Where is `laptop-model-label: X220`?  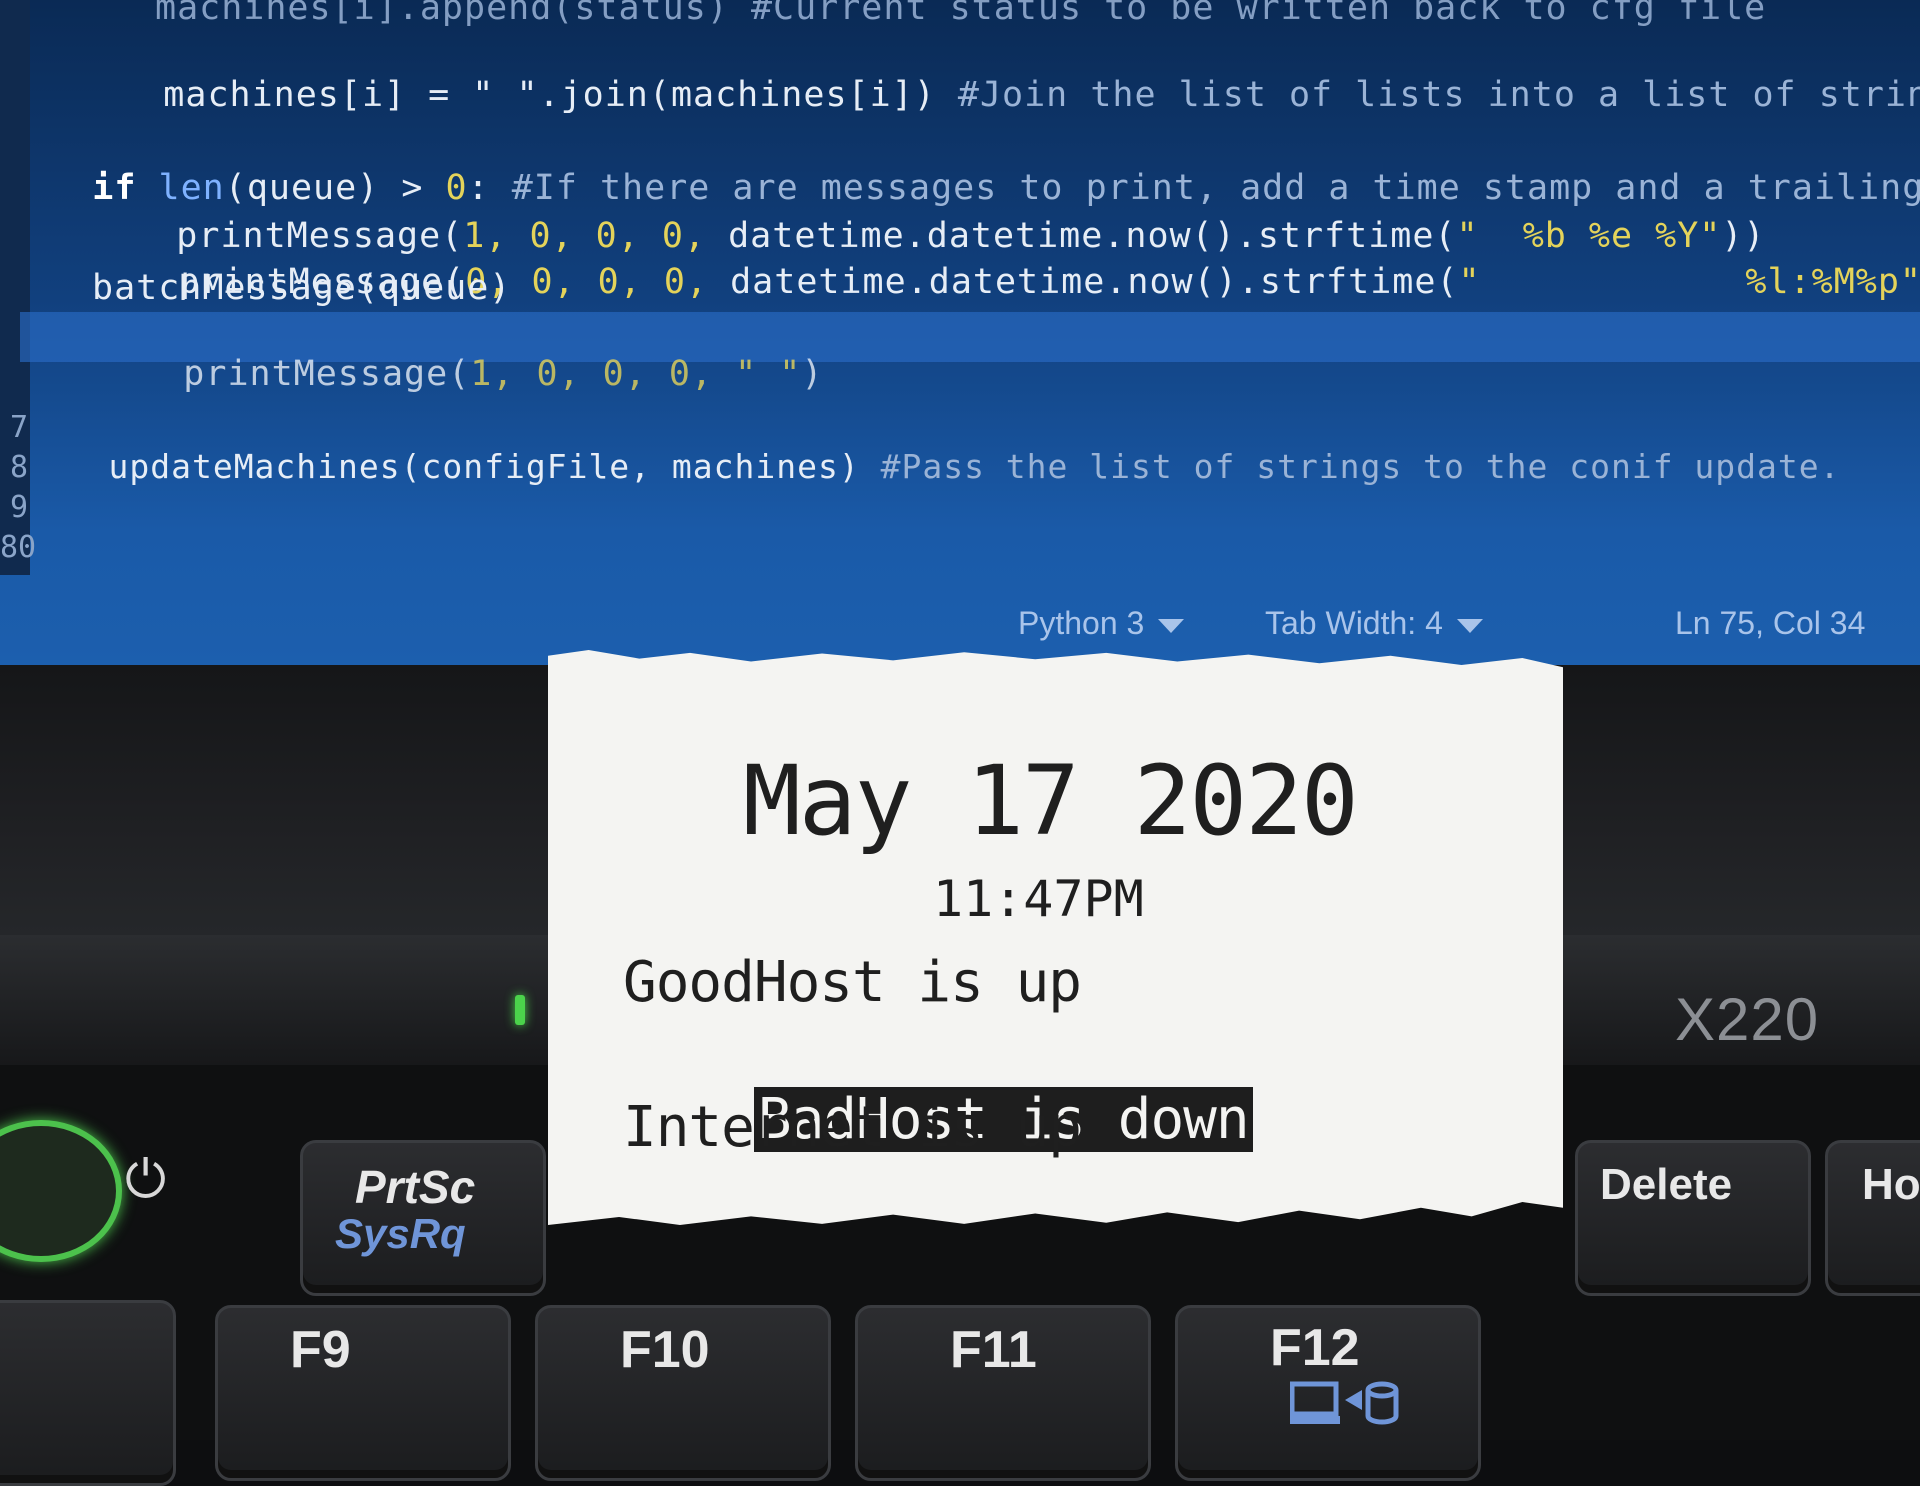 laptop-model-label: X220 is located at coordinates (1747, 1019).